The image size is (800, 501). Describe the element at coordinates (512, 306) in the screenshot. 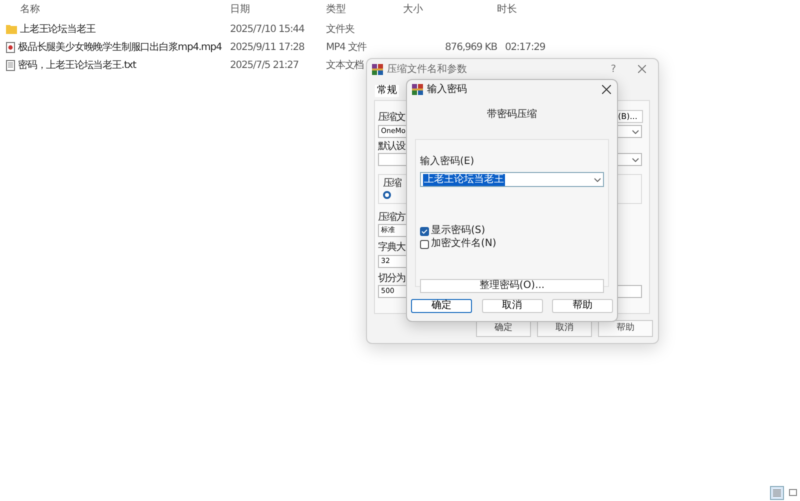

I see `dialog-button: 取消` at that location.